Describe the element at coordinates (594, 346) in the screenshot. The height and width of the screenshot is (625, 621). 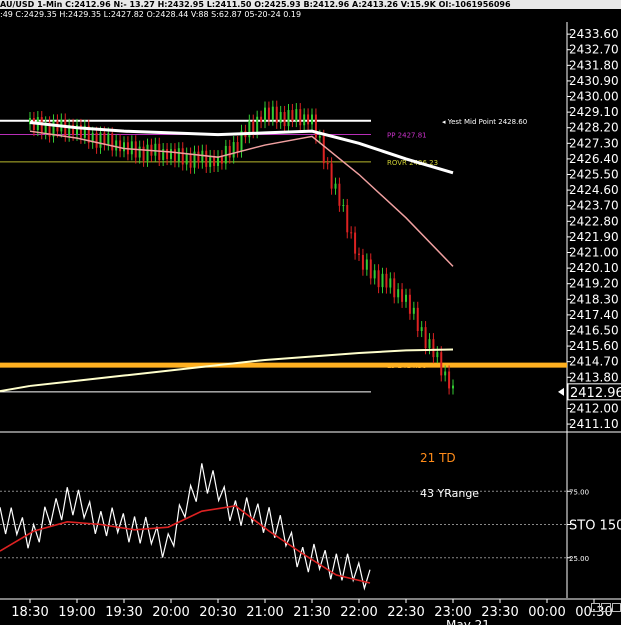
I see `price-tick-label: 2415.60` at that location.